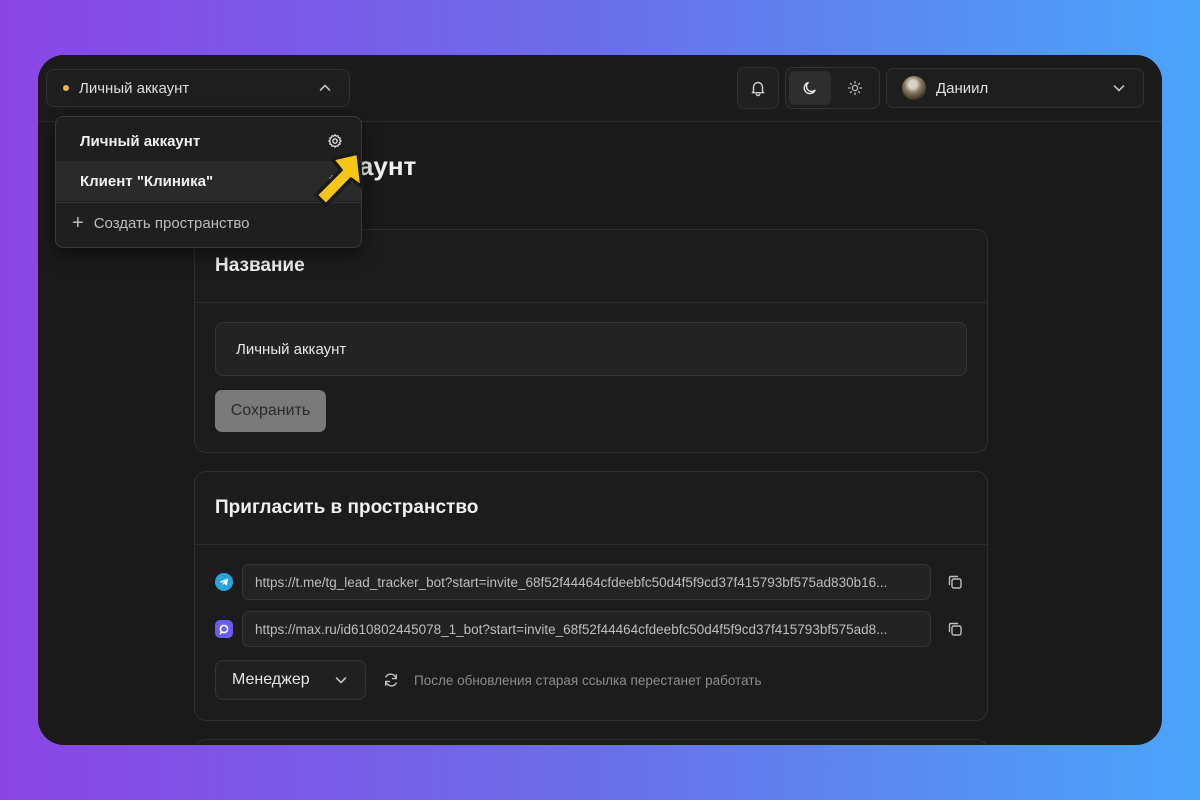 The width and height of the screenshot is (1200, 800). What do you see at coordinates (391, 680) in the screenshot?
I see `refresh-icon` at bounding box center [391, 680].